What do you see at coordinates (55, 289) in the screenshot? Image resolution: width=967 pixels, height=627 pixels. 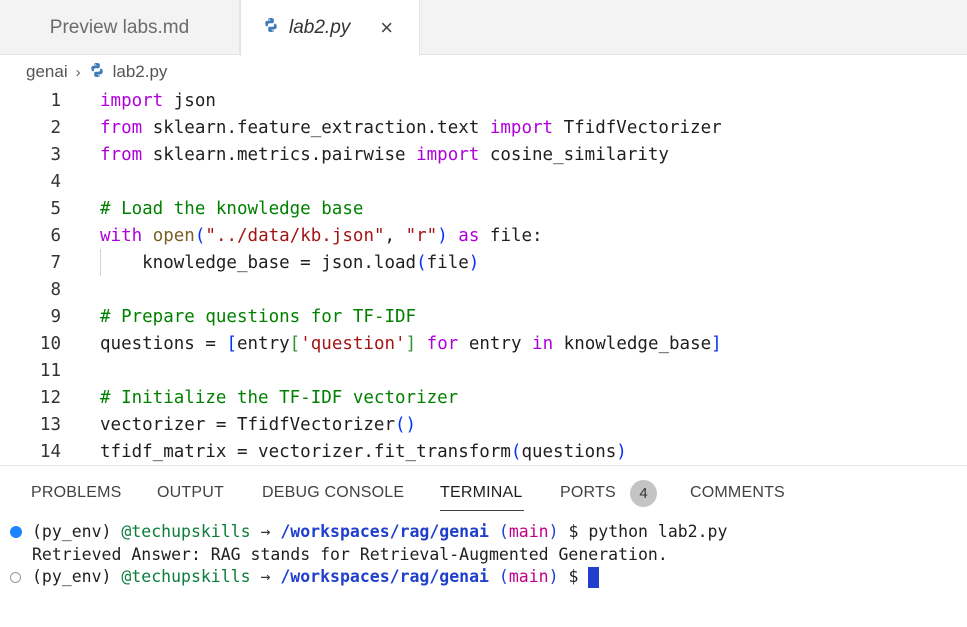 I see `line-number: 8` at bounding box center [55, 289].